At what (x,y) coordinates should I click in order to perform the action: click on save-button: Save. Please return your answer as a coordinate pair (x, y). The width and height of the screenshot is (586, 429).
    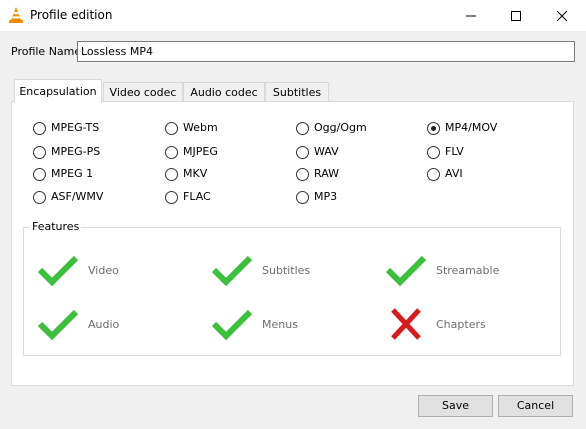
    Looking at the image, I should click on (455, 406).